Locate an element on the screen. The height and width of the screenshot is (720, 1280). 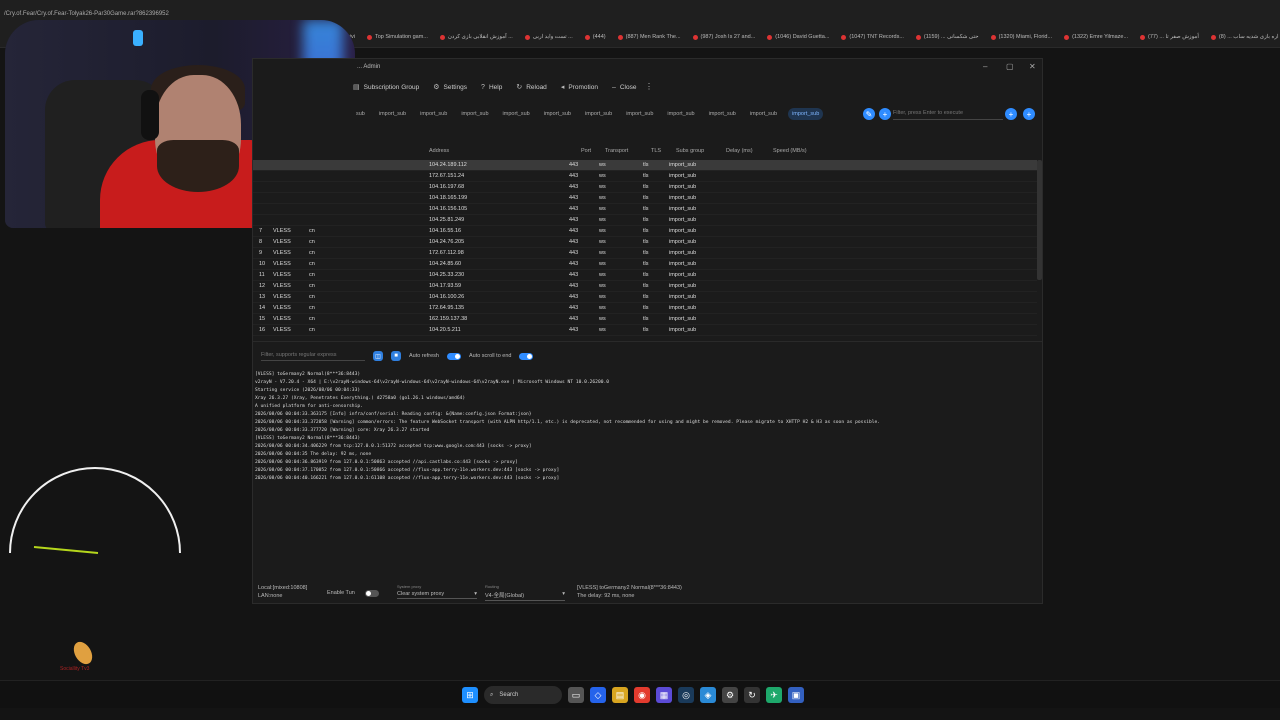
table-row: 104.18.165.199 443 ws tls import_sub is located at coordinates (645, 198).